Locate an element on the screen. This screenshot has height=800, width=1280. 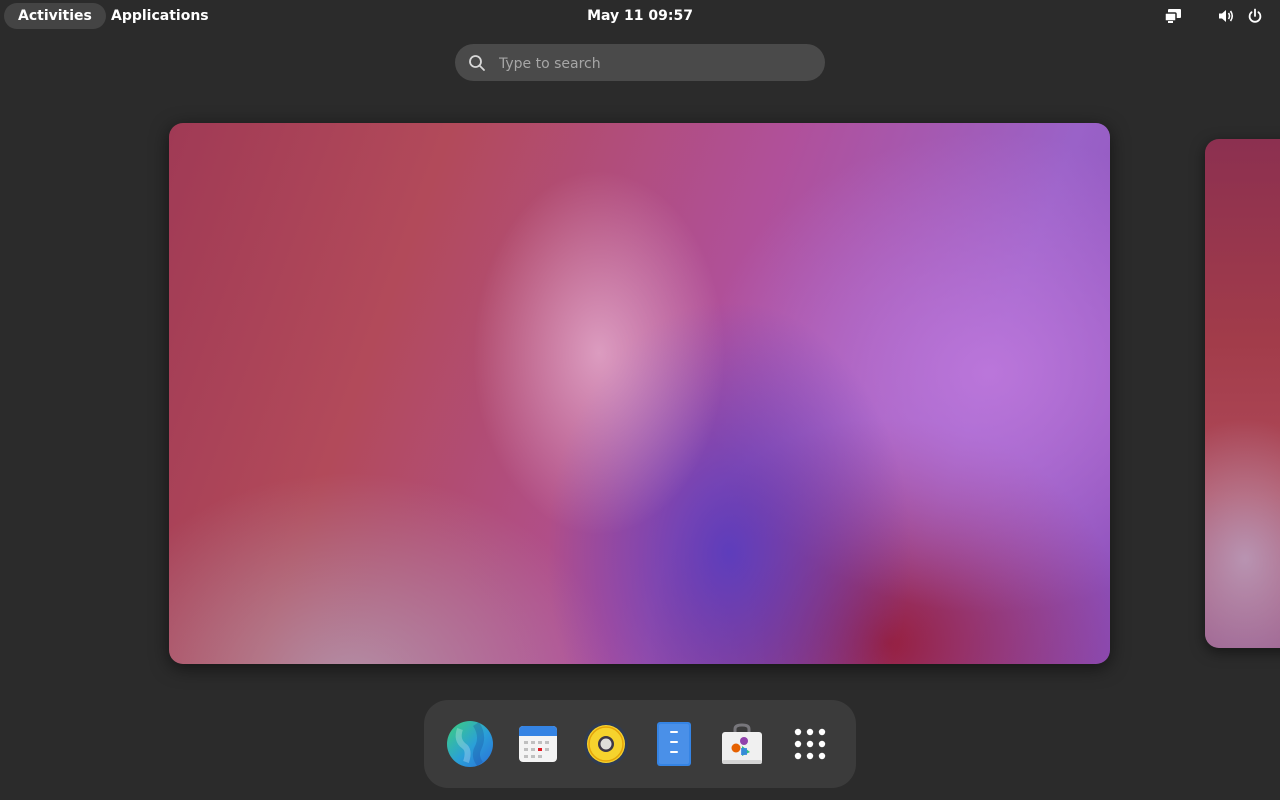
music-player-launcher is located at coordinates (606, 744).